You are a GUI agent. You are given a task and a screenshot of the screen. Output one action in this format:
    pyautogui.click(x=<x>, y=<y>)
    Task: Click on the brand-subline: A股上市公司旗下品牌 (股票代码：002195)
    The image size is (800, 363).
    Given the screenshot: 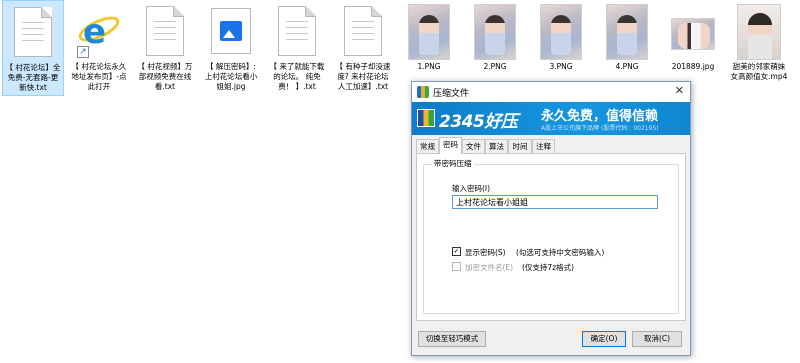 What is the action you would take?
    pyautogui.click(x=600, y=128)
    